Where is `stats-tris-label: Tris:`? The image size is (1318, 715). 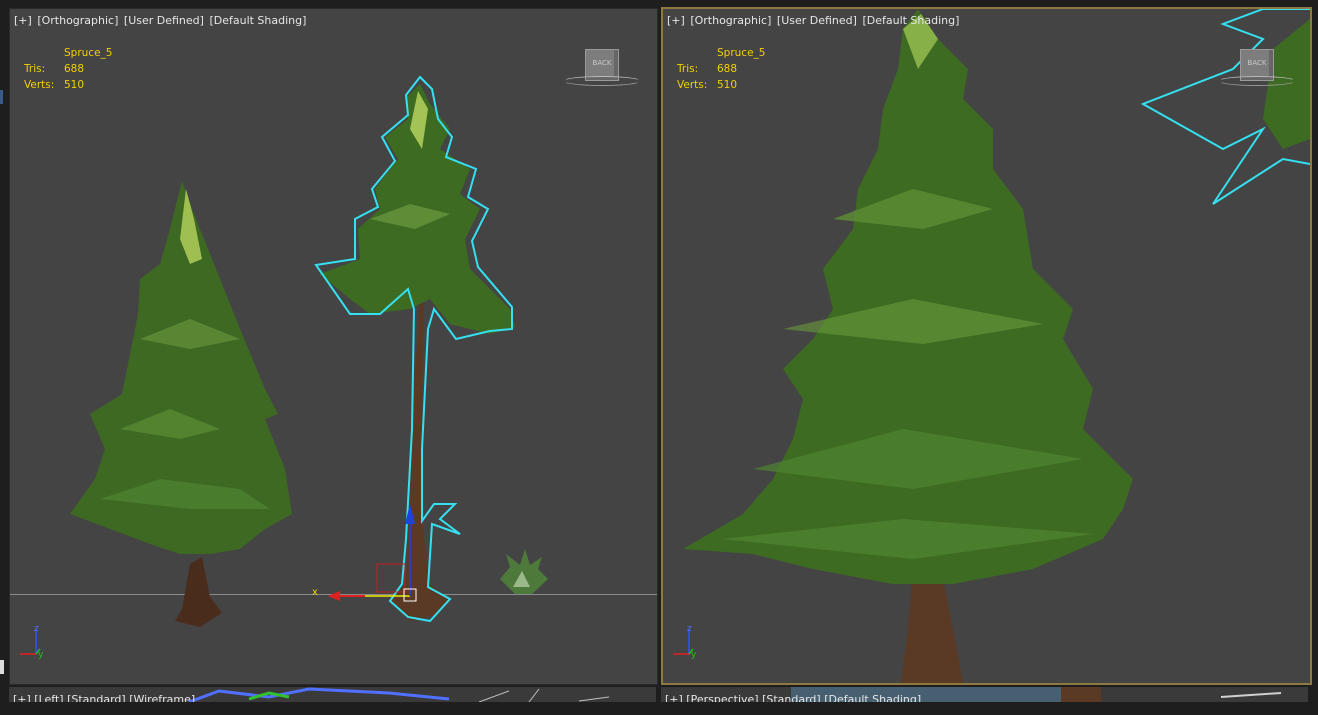 stats-tris-label: Tris: is located at coordinates (688, 69).